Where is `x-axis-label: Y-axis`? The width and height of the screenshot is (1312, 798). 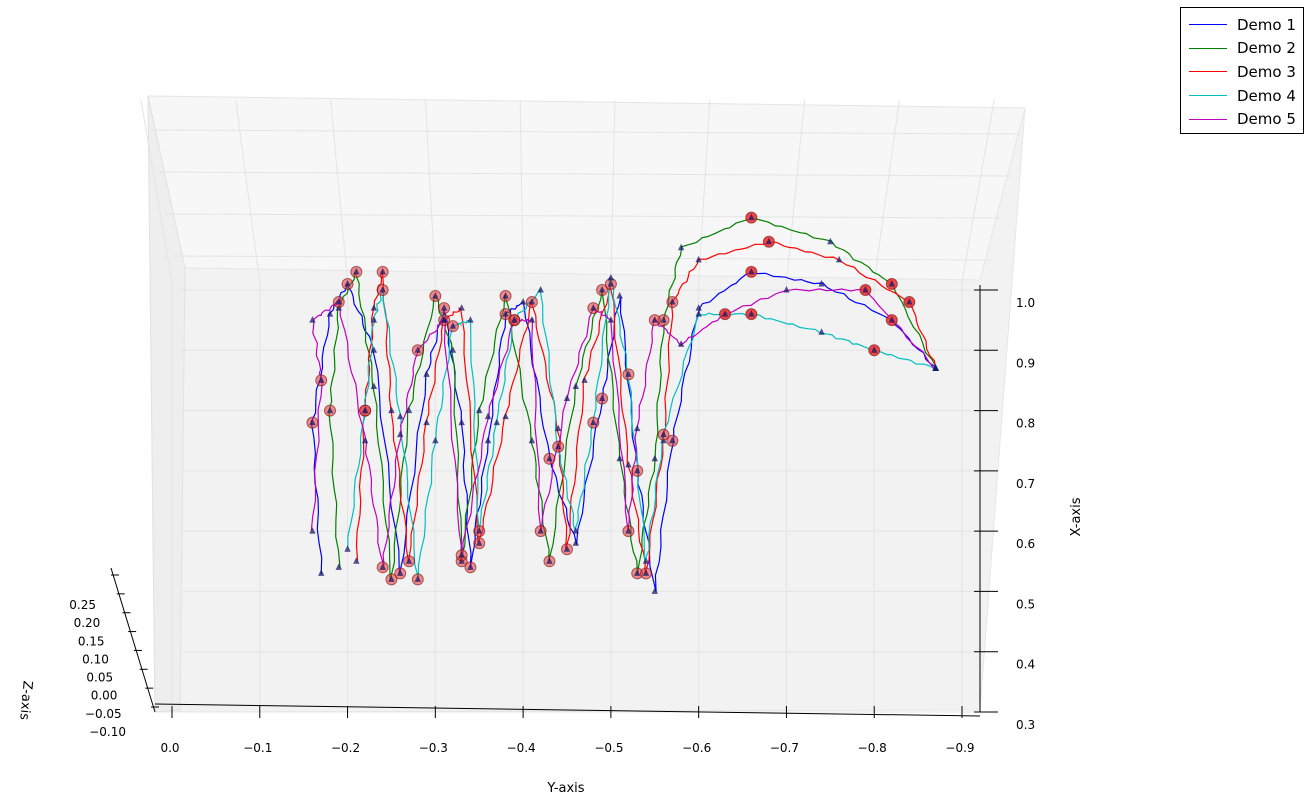 x-axis-label: Y-axis is located at coordinates (565, 788).